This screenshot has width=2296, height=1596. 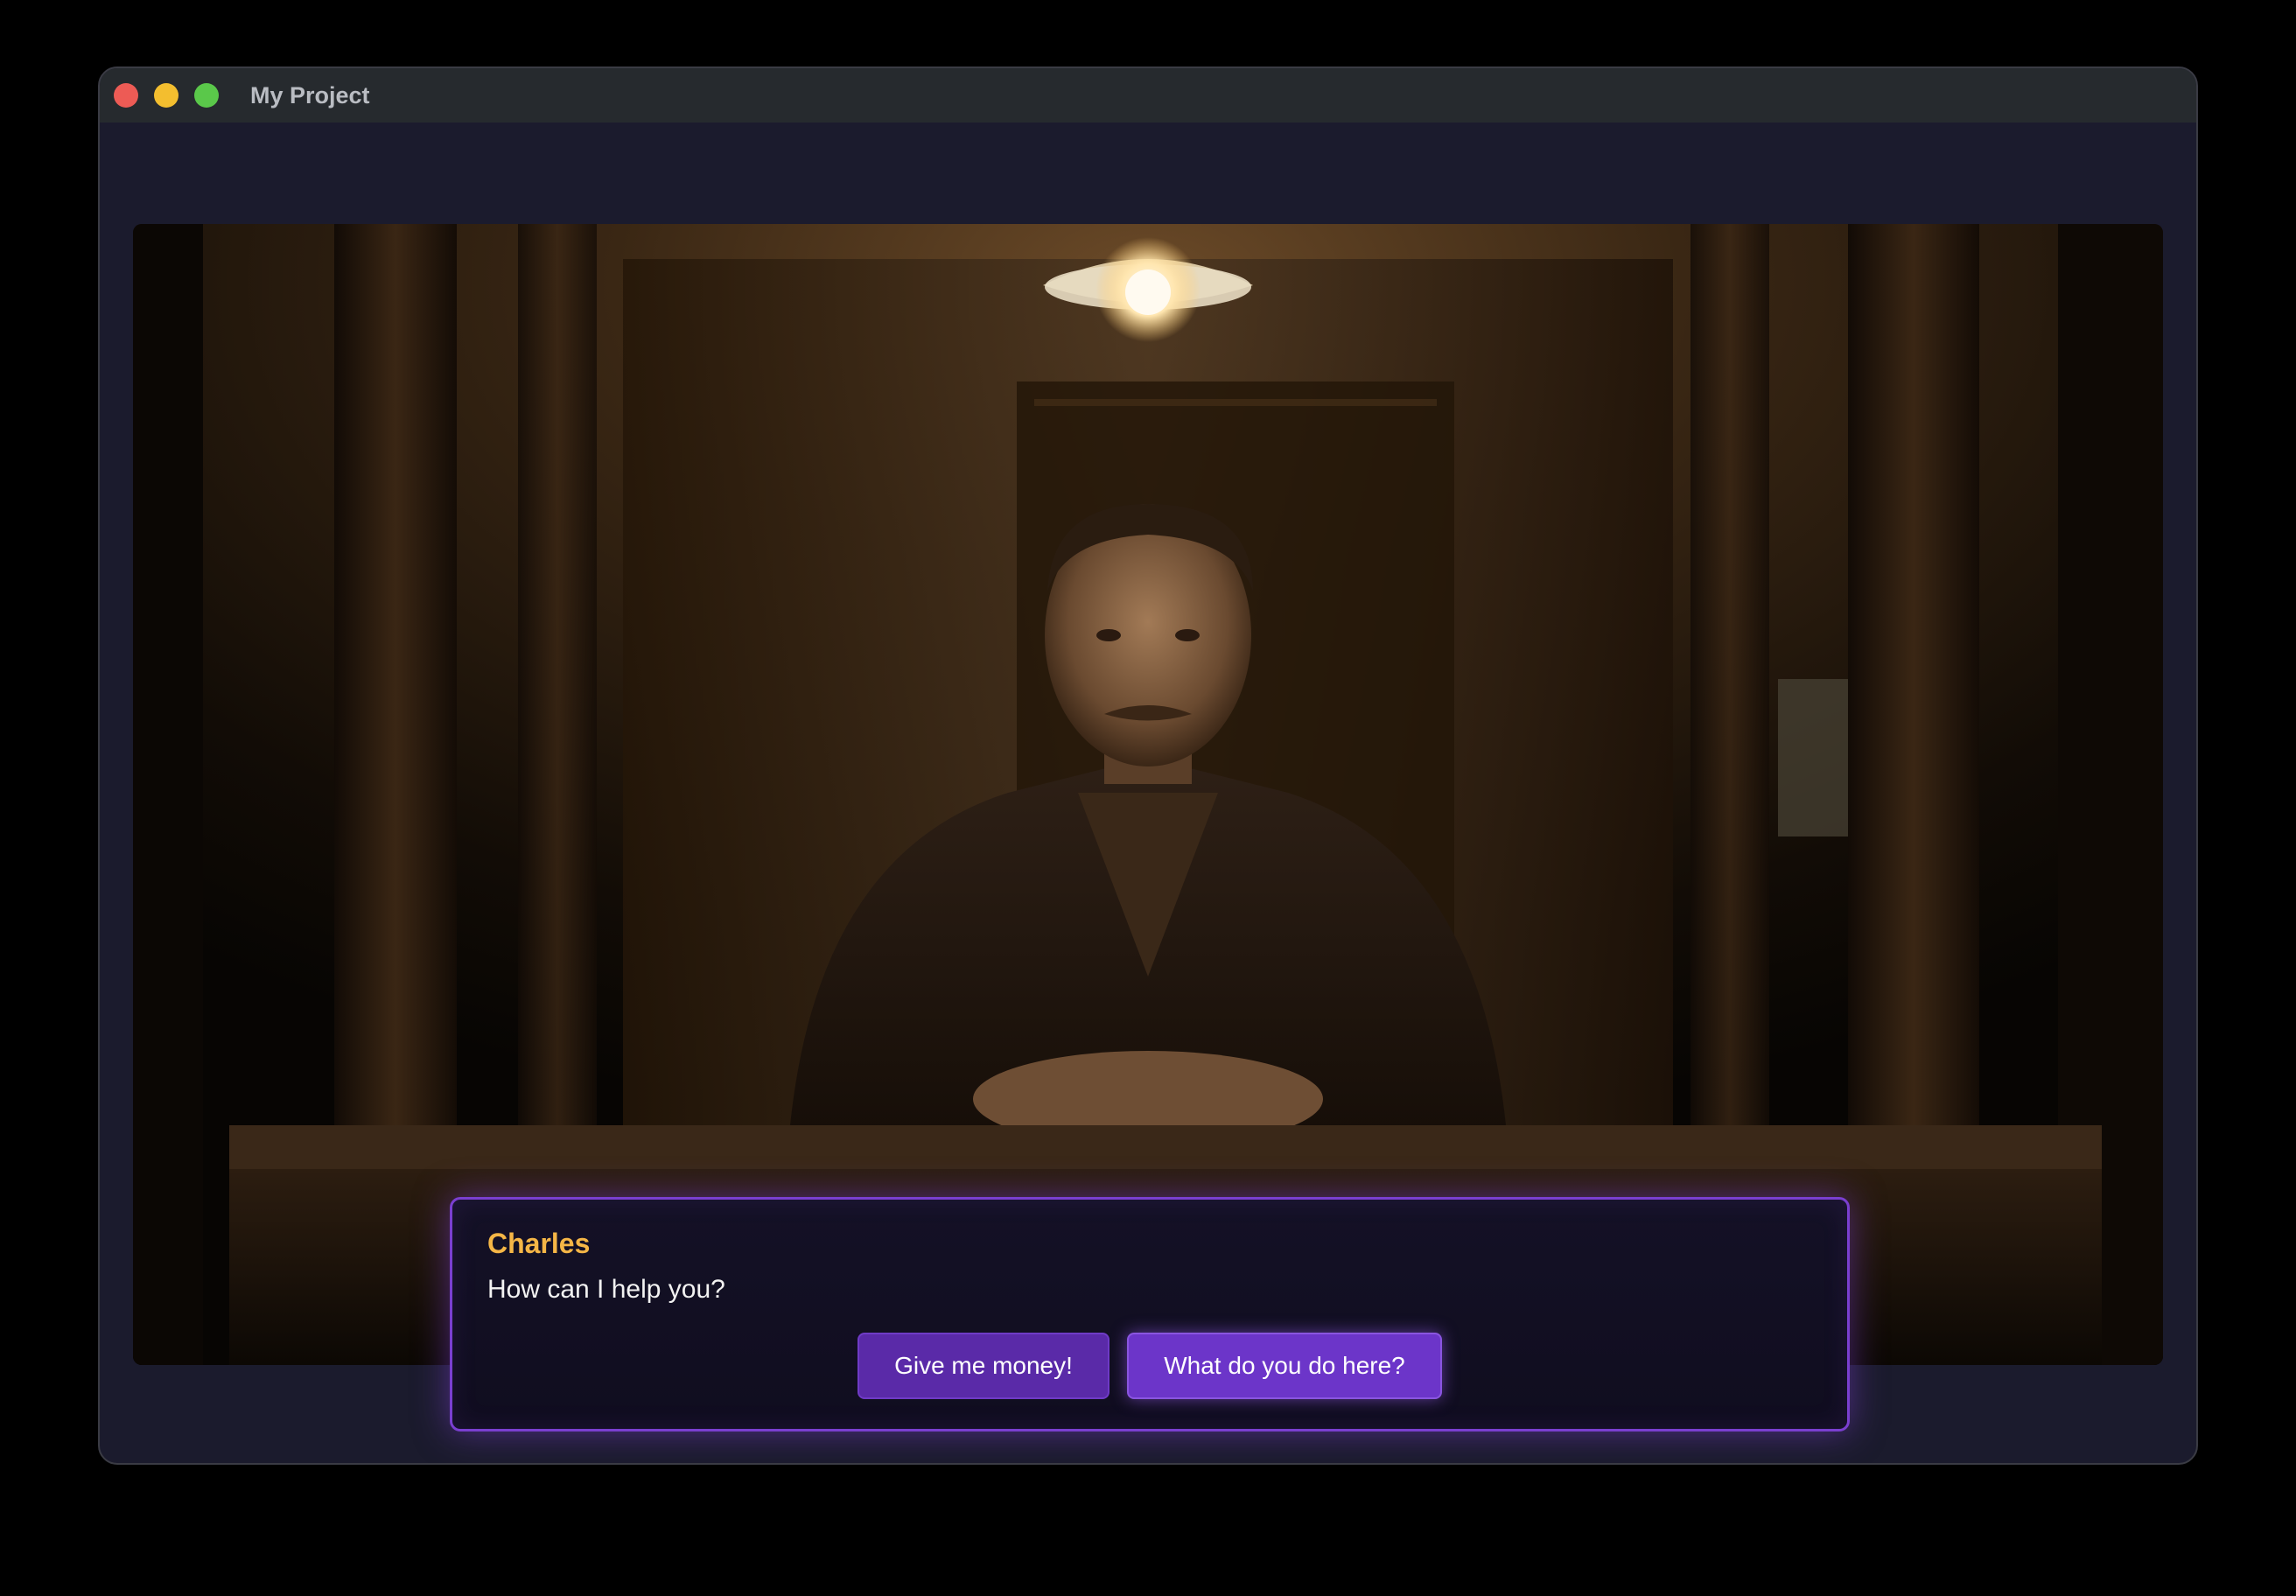 I want to click on minimize-window-button, so click(x=166, y=95).